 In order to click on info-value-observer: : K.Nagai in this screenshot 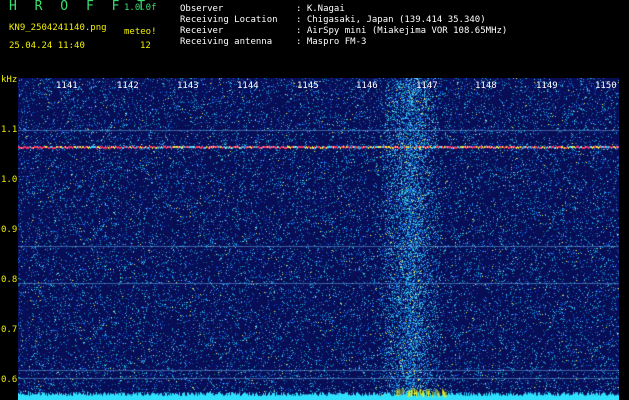, I will do `click(320, 9)`.